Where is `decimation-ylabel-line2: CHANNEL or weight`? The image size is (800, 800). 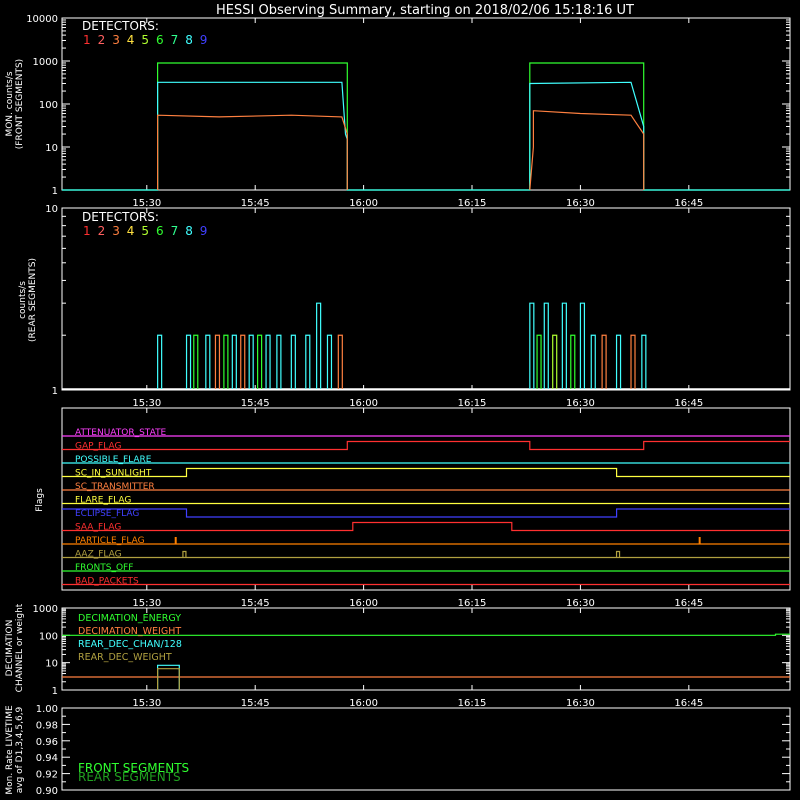
decimation-ylabel-line2: CHANNEL or weight is located at coordinates (20, 647).